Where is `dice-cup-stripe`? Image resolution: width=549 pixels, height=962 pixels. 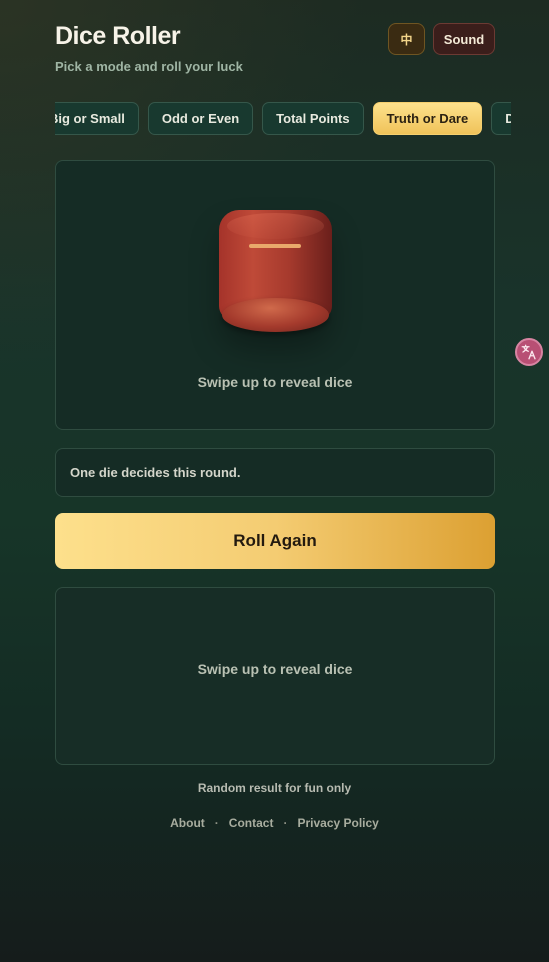
dice-cup-stripe is located at coordinates (275, 246).